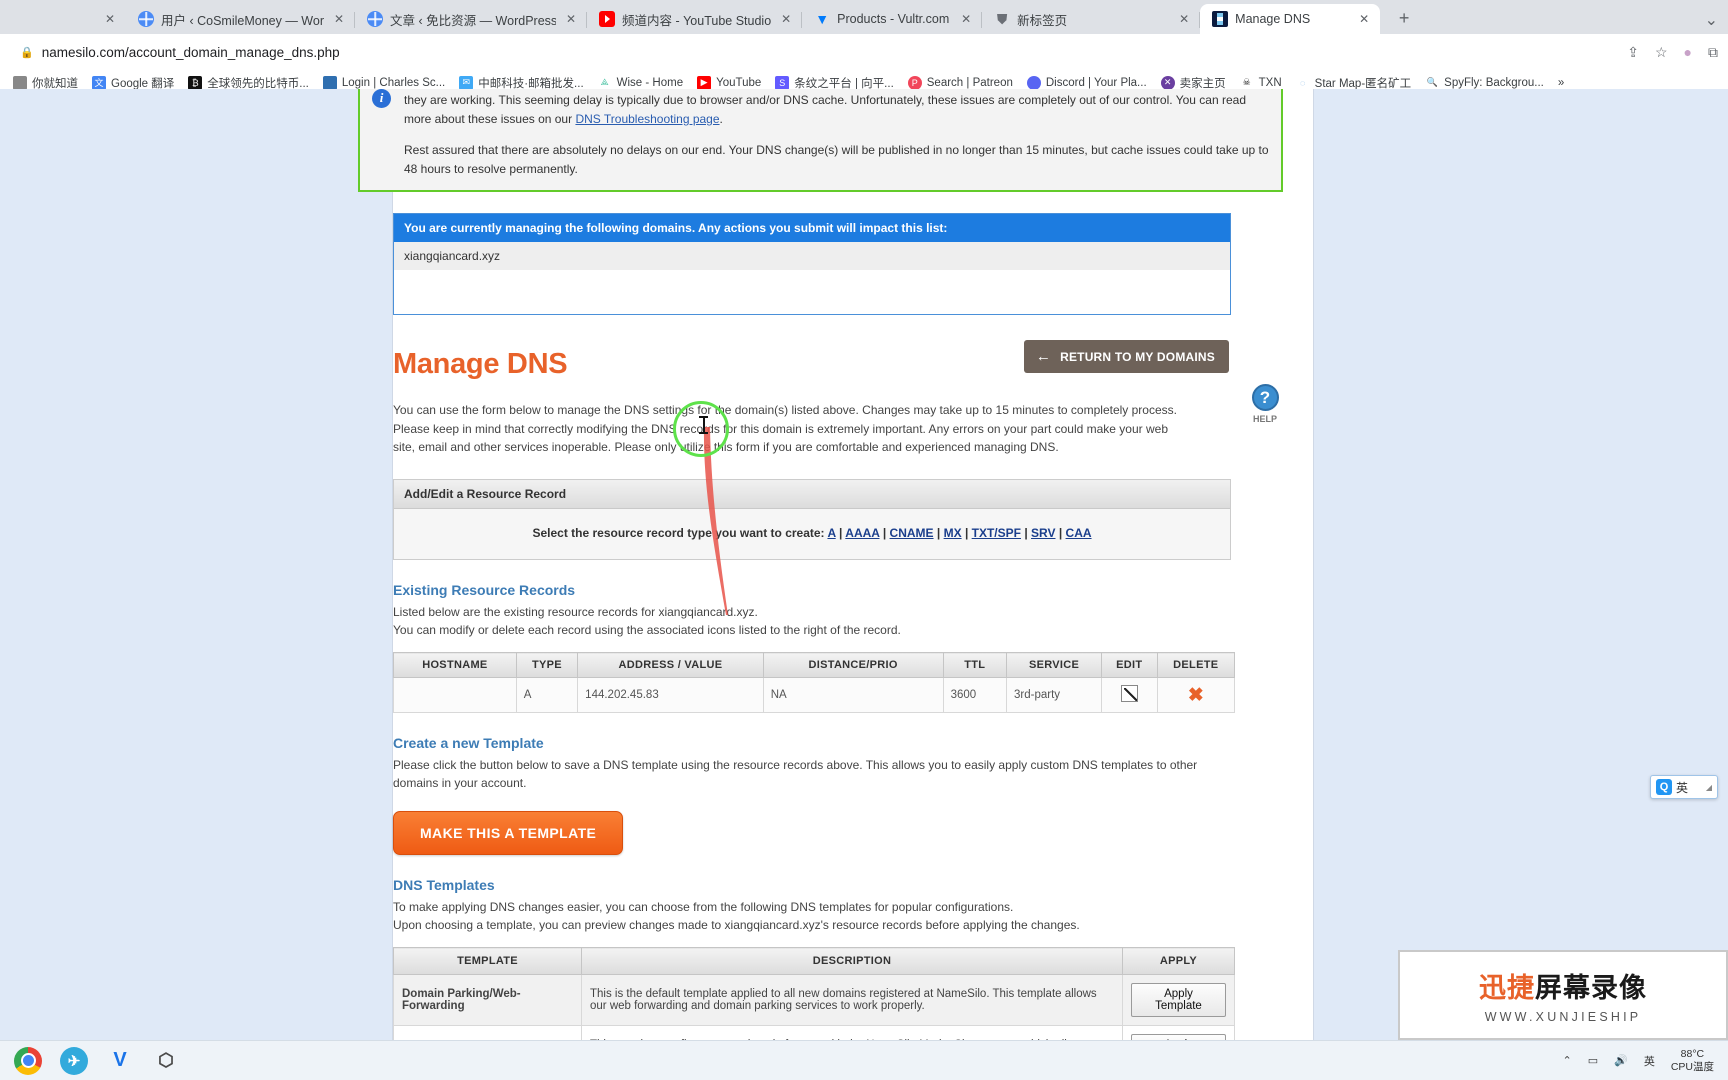 The width and height of the screenshot is (1728, 1080). I want to click on chevron-down-icon: ⌄, so click(1711, 20).